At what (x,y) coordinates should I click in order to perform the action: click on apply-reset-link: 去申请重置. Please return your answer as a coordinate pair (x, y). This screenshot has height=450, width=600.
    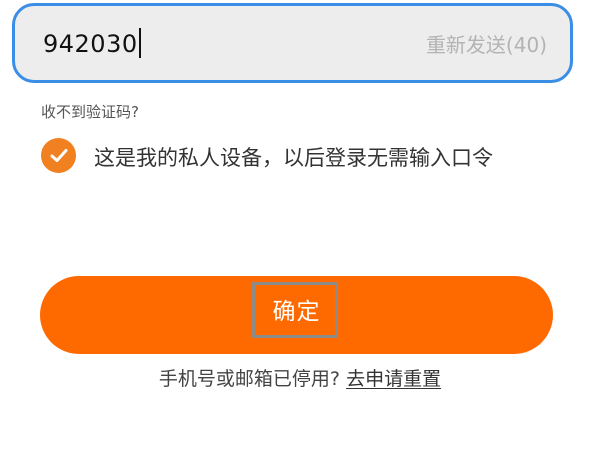
    Looking at the image, I should click on (393, 379).